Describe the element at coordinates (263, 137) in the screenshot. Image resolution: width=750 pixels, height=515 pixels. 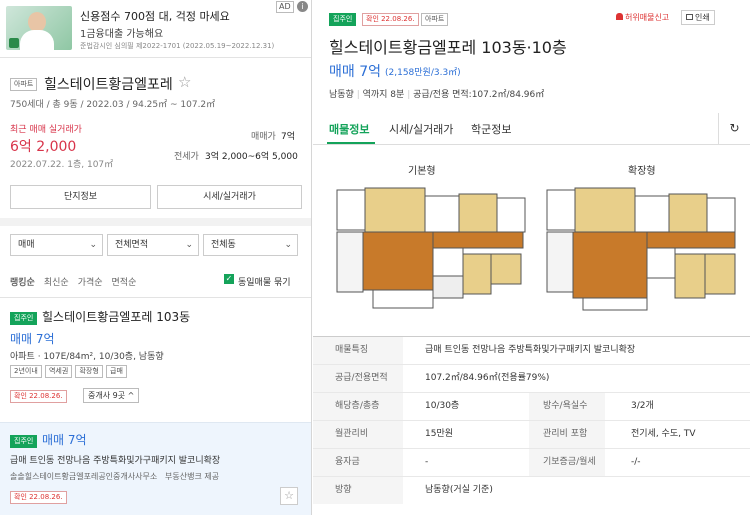
I see `sale-price-label: 매매가` at that location.